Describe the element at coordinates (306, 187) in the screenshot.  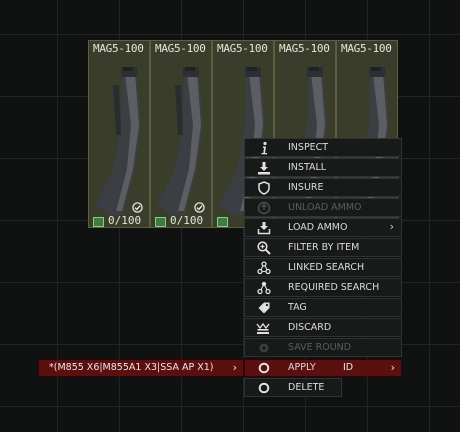
I see `menu-item-label: INSURE` at that location.